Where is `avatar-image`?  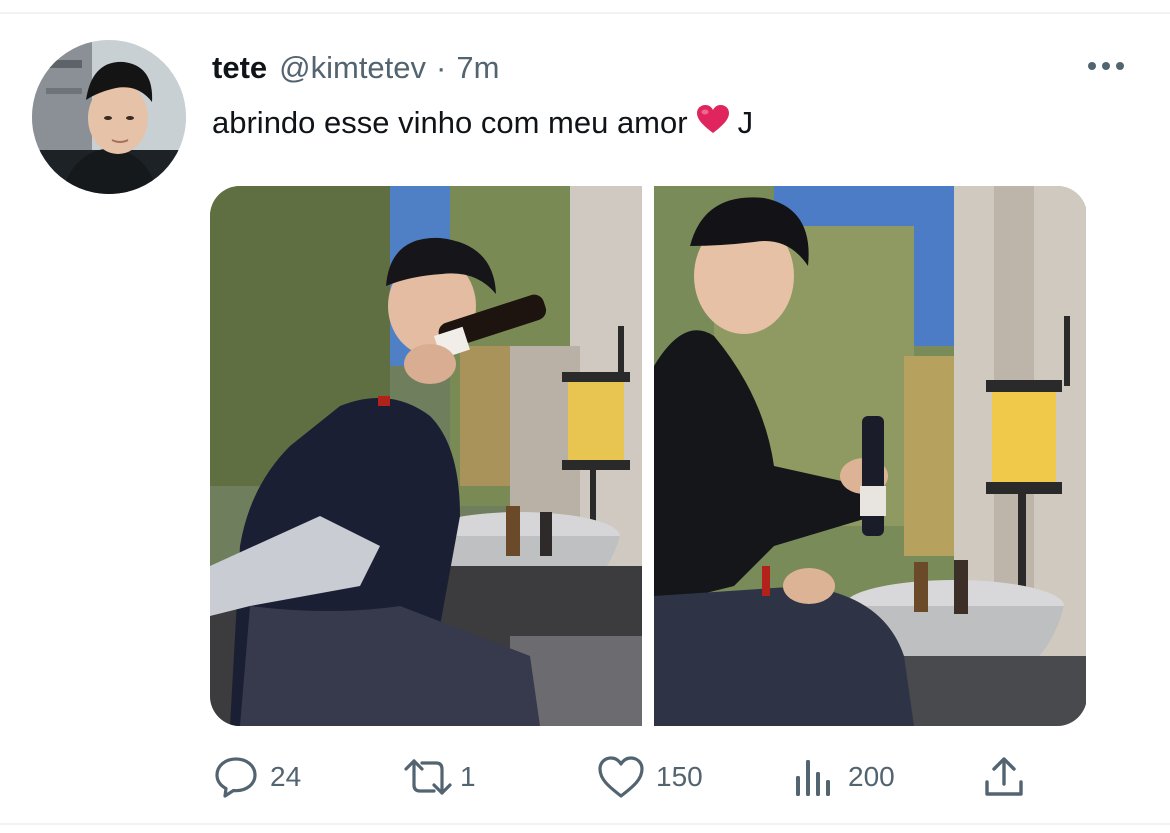 avatar-image is located at coordinates (109, 117).